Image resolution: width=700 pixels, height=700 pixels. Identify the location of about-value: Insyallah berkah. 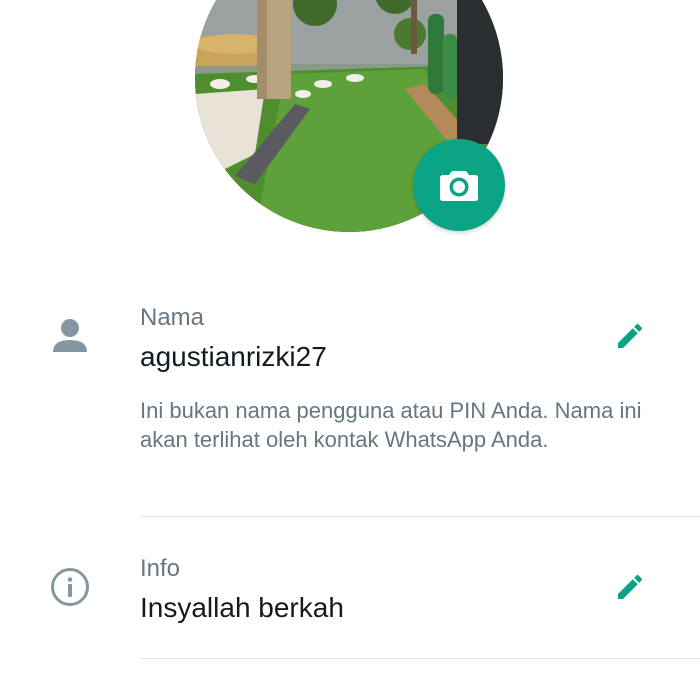
(242, 608).